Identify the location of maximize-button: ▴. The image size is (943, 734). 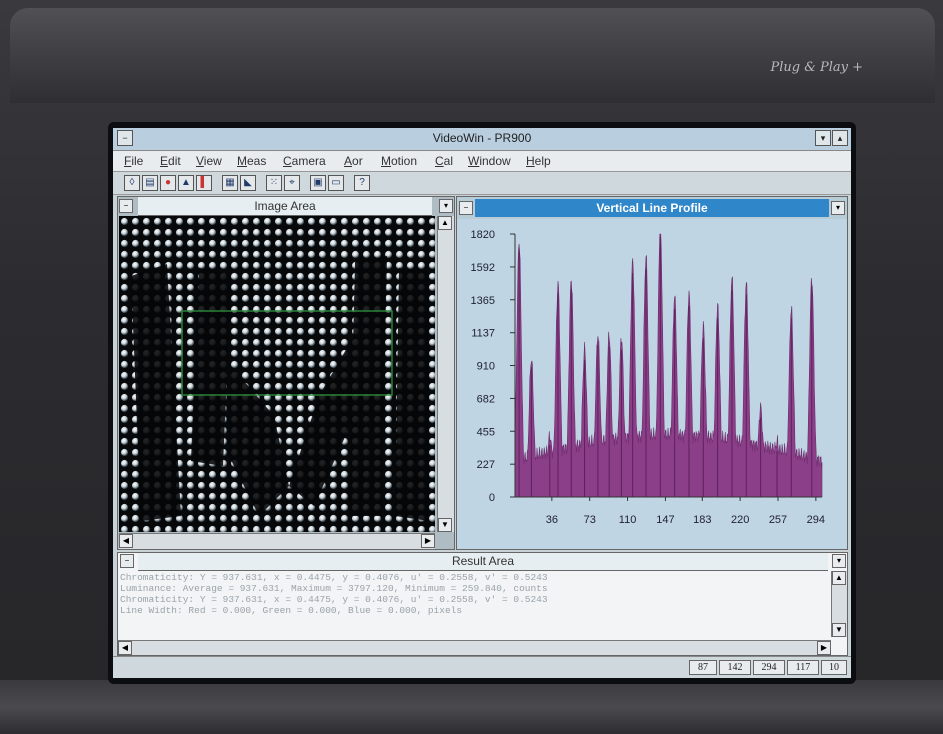
(840, 138).